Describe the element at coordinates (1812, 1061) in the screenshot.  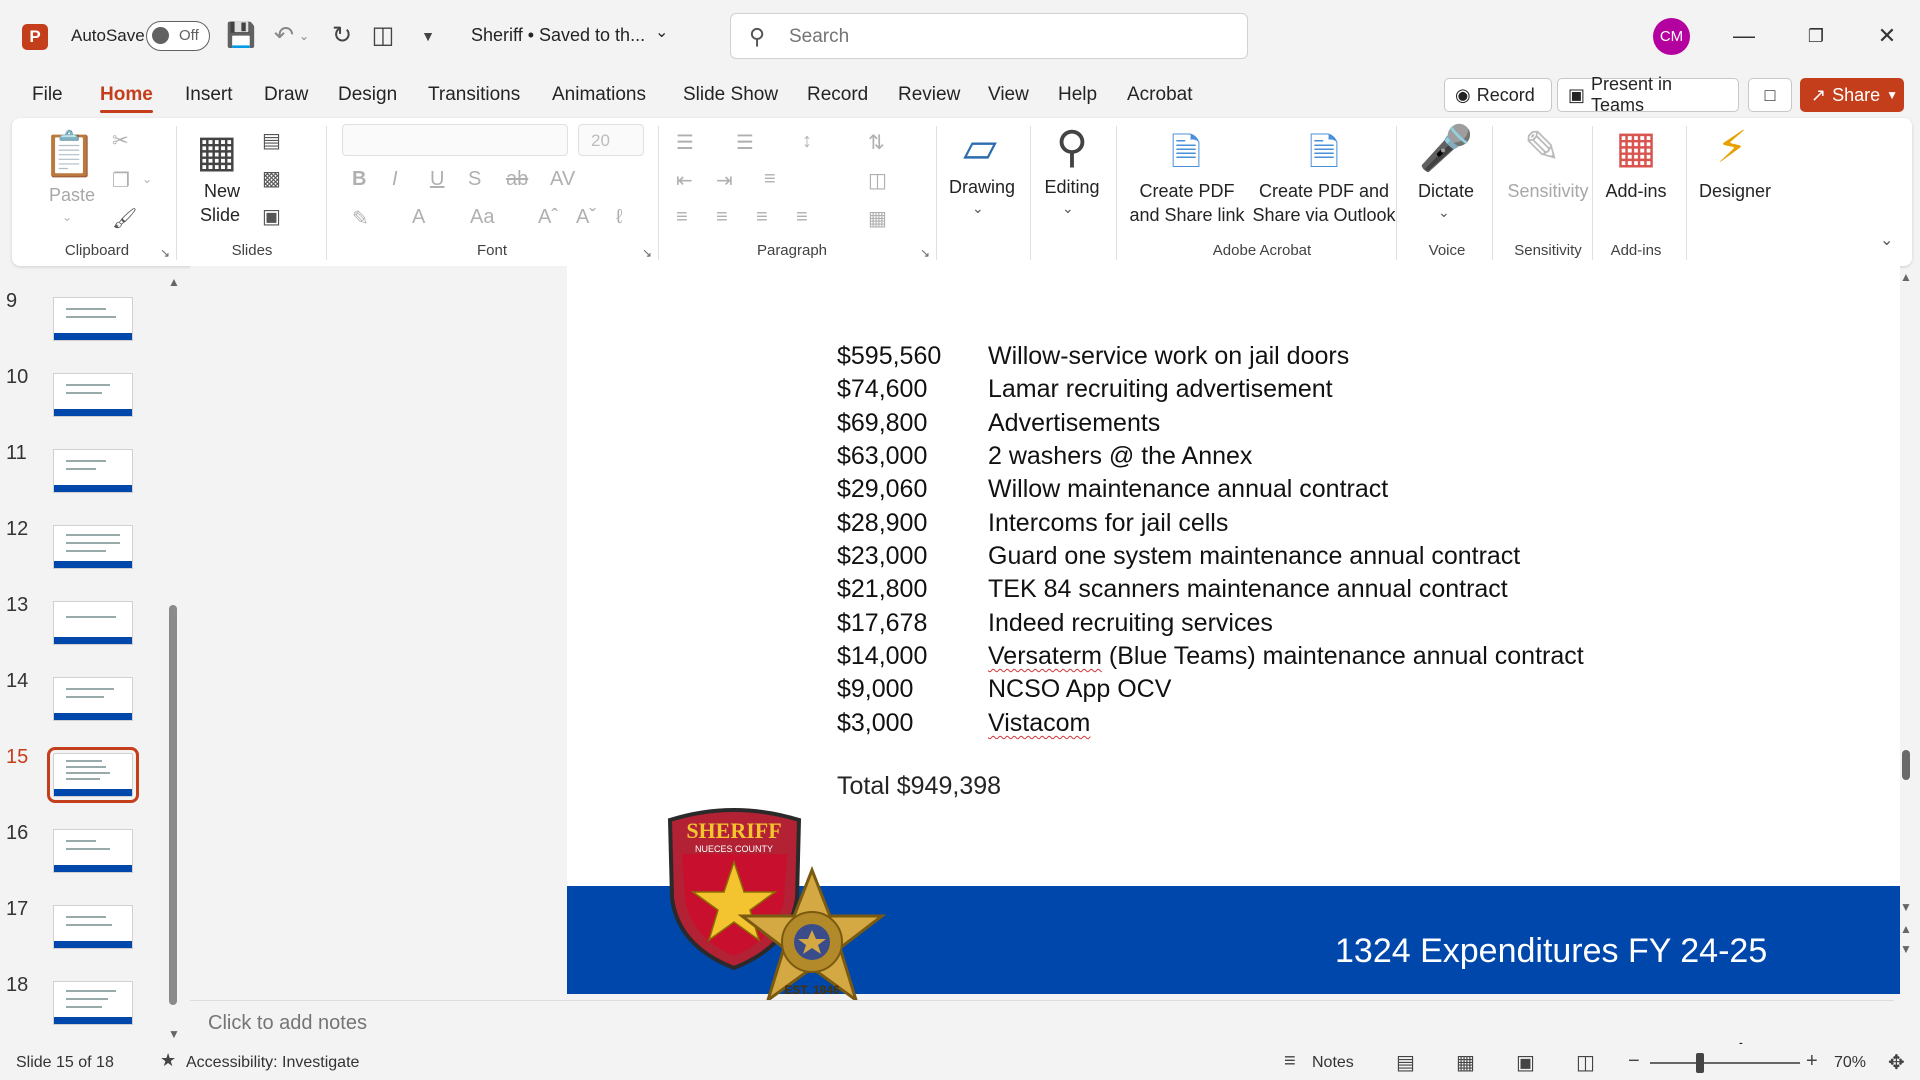
I see `zoom-in-icon: +` at that location.